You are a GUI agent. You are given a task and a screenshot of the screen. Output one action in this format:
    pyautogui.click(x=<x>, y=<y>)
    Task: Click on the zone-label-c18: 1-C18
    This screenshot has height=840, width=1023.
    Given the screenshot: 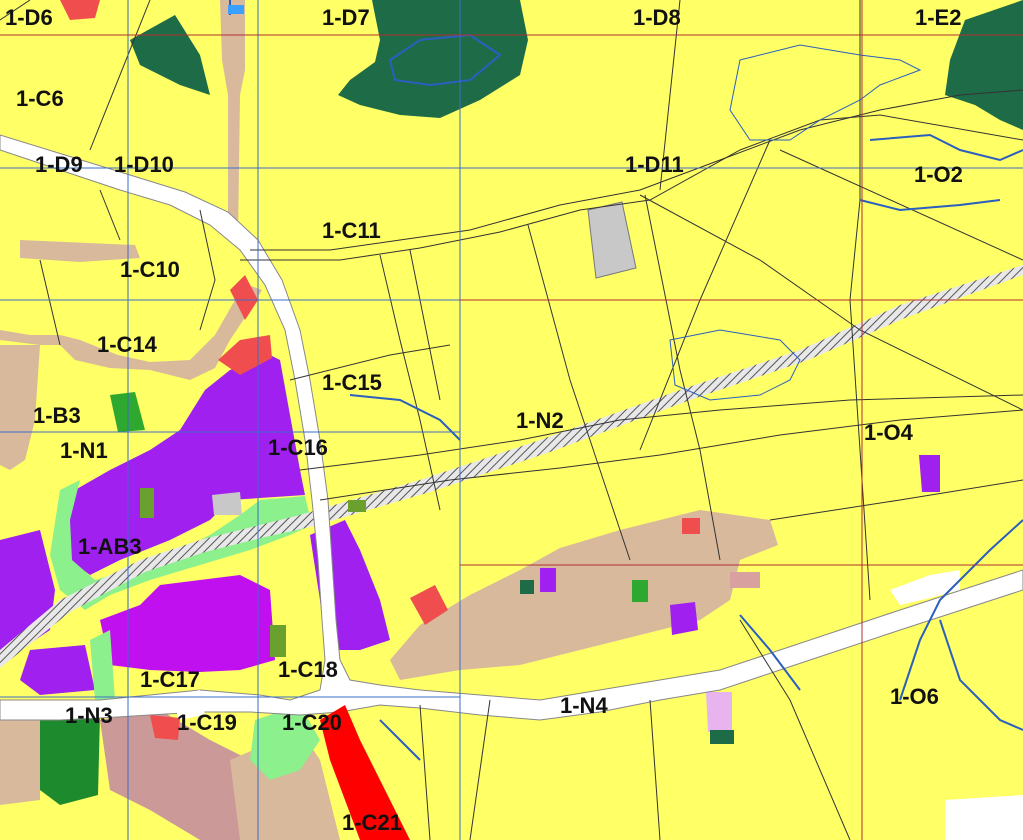 What is the action you would take?
    pyautogui.click(x=308, y=669)
    